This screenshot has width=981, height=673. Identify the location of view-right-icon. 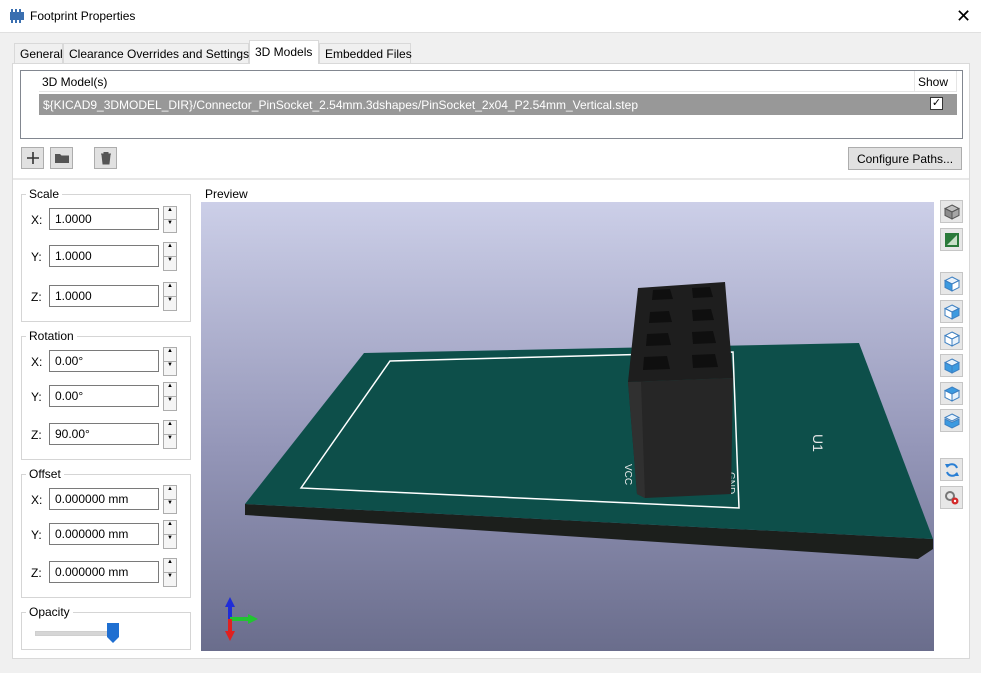
(951, 311).